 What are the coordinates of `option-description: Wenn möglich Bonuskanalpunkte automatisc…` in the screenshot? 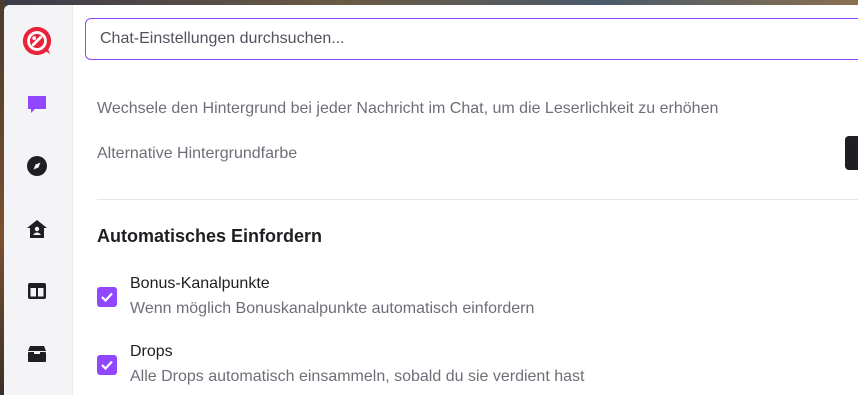 It's located at (332, 308).